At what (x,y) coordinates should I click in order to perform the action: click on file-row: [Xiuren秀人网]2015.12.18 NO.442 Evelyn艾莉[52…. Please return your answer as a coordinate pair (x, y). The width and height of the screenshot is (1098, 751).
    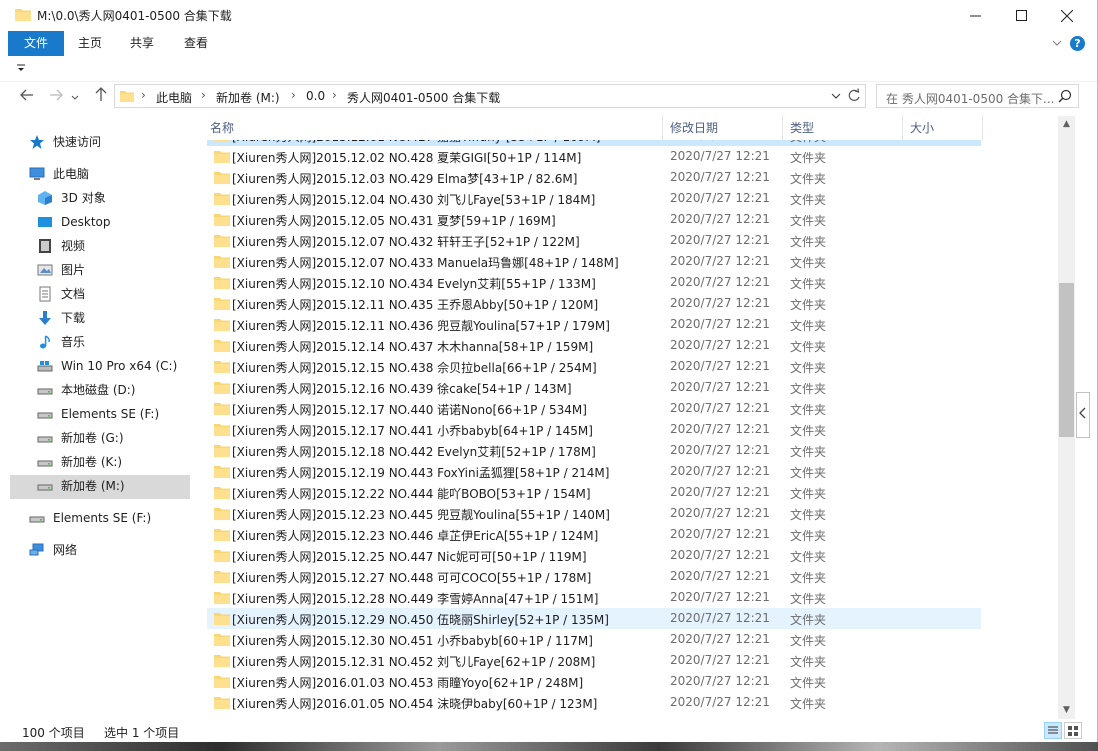
    Looking at the image, I should click on (594, 450).